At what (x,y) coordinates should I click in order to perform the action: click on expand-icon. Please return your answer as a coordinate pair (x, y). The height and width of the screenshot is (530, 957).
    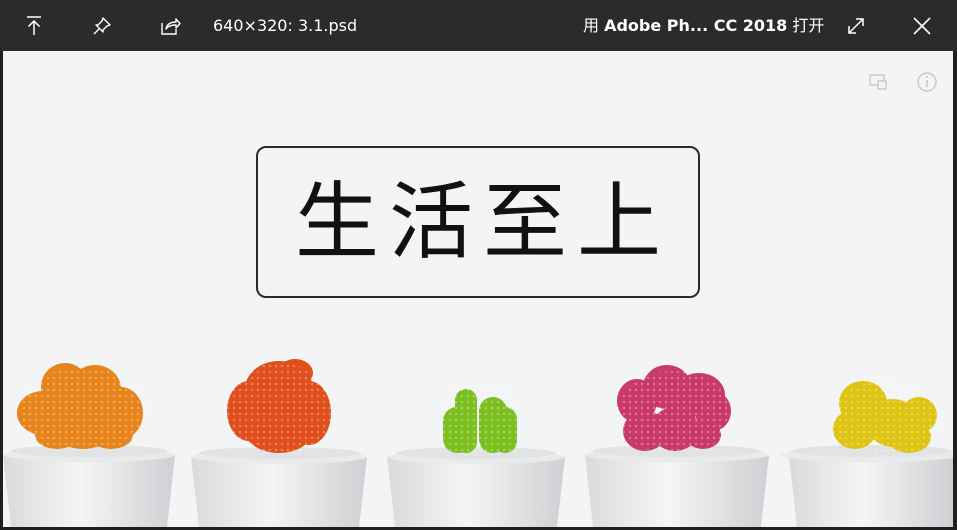
    Looking at the image, I should click on (856, 26).